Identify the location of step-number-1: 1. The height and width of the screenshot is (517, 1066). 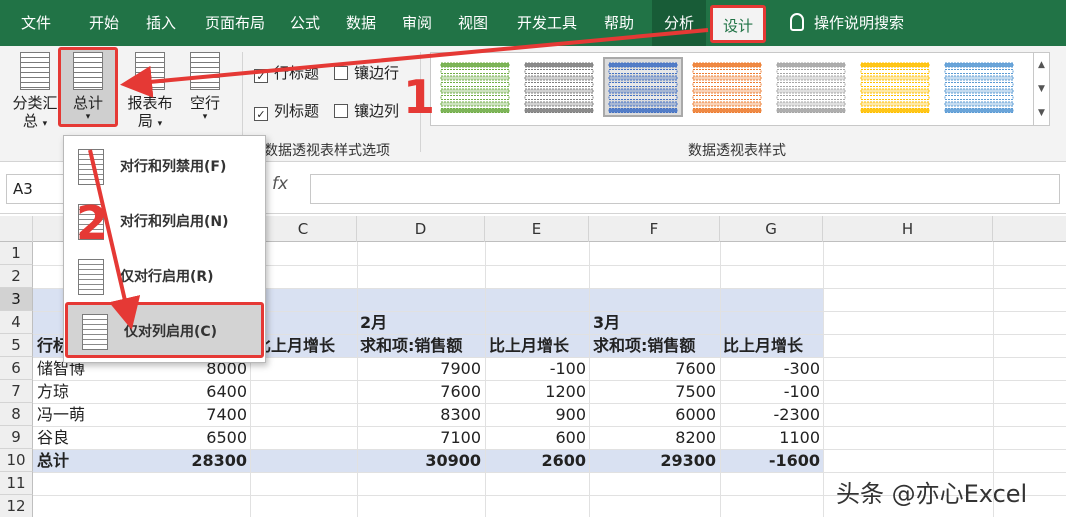
(419, 97).